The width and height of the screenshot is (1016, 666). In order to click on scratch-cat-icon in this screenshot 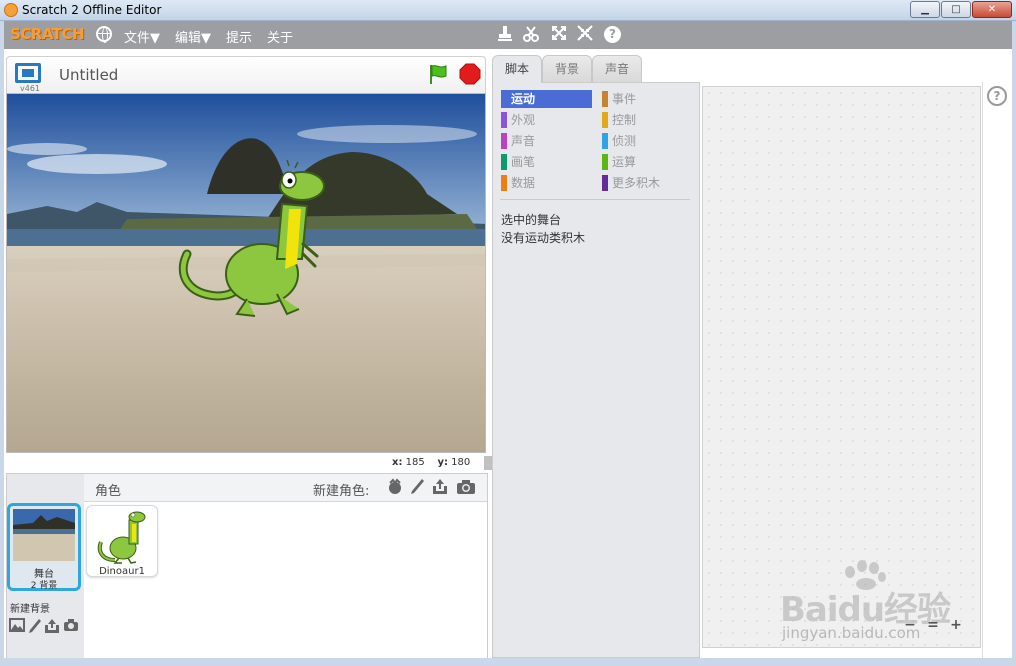, I will do `click(11, 10)`.